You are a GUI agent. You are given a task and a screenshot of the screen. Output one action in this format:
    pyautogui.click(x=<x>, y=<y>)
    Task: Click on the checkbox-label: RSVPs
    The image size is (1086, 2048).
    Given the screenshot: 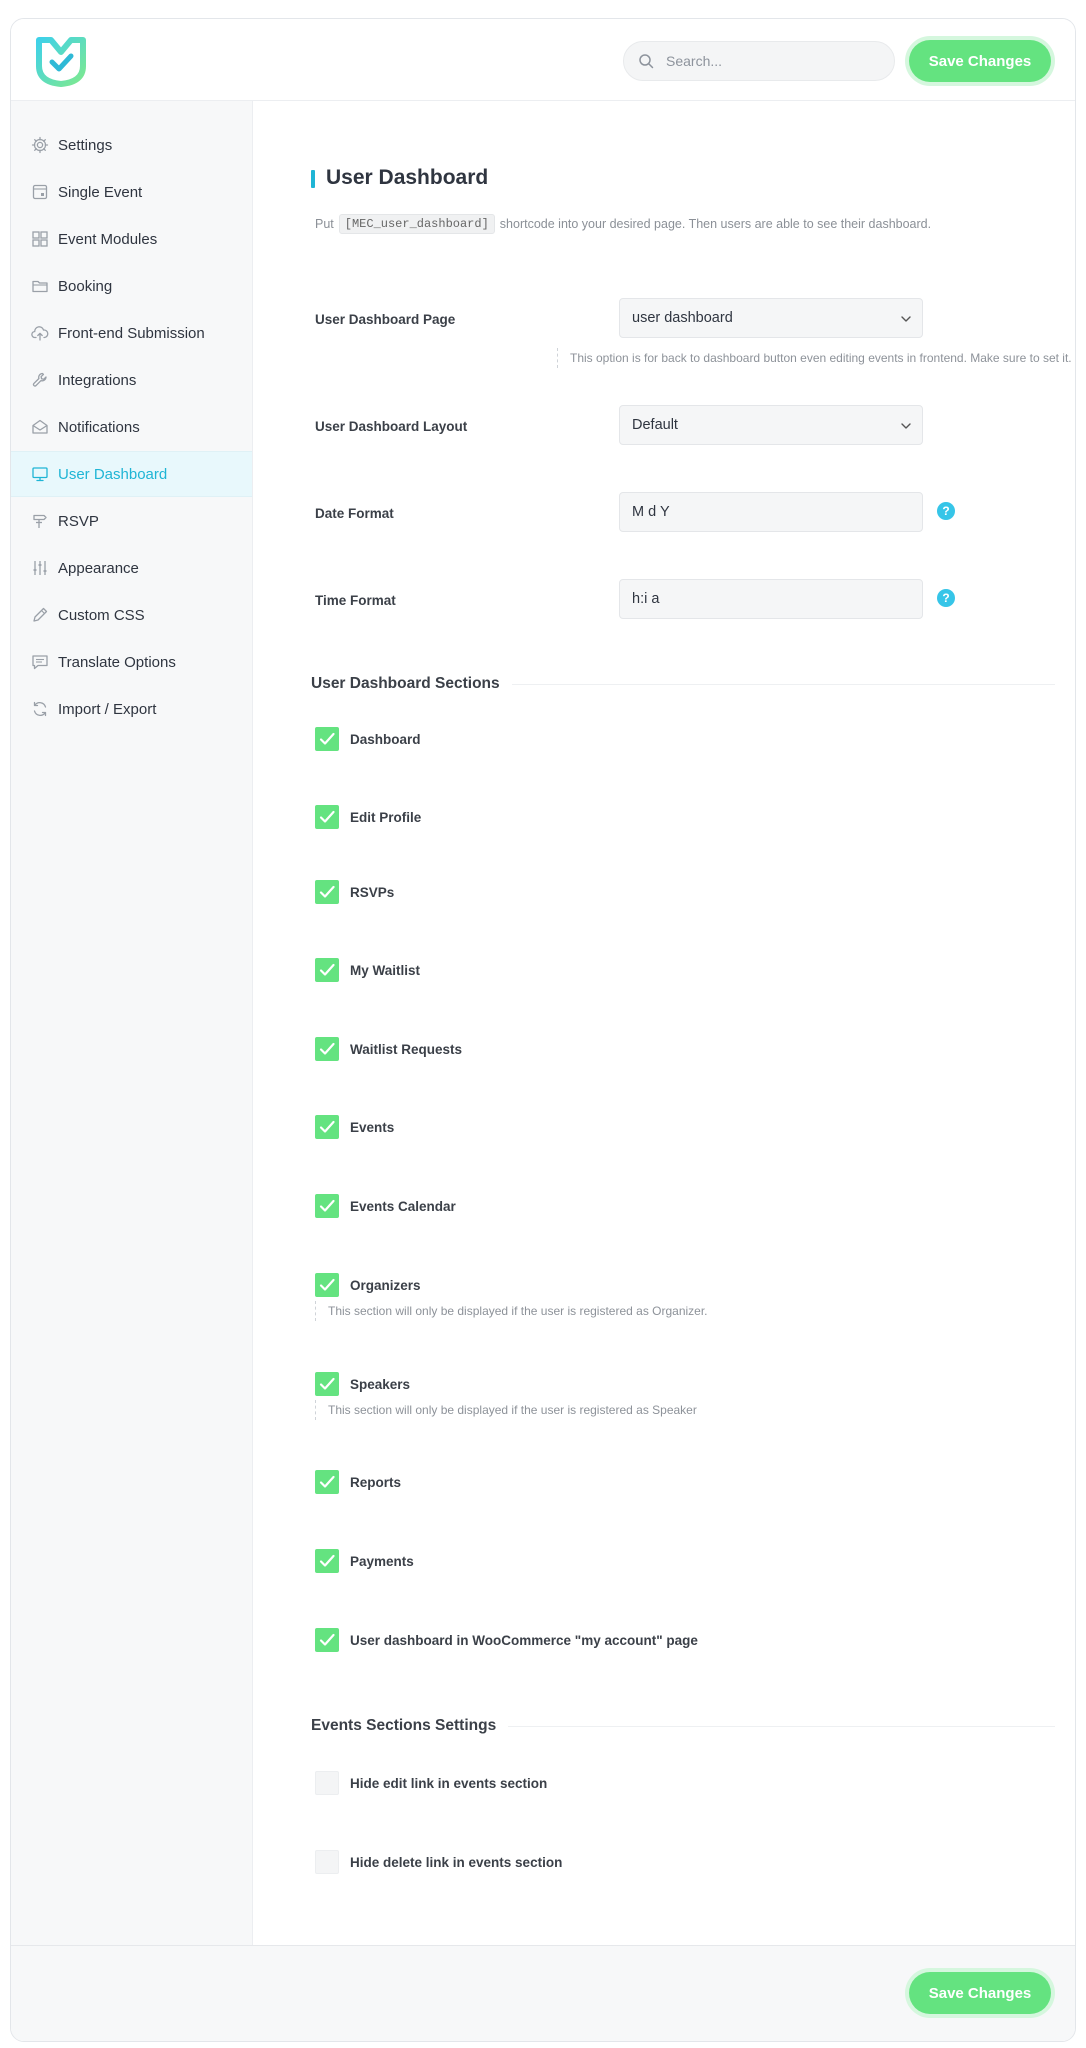 What is the action you would take?
    pyautogui.click(x=372, y=892)
    